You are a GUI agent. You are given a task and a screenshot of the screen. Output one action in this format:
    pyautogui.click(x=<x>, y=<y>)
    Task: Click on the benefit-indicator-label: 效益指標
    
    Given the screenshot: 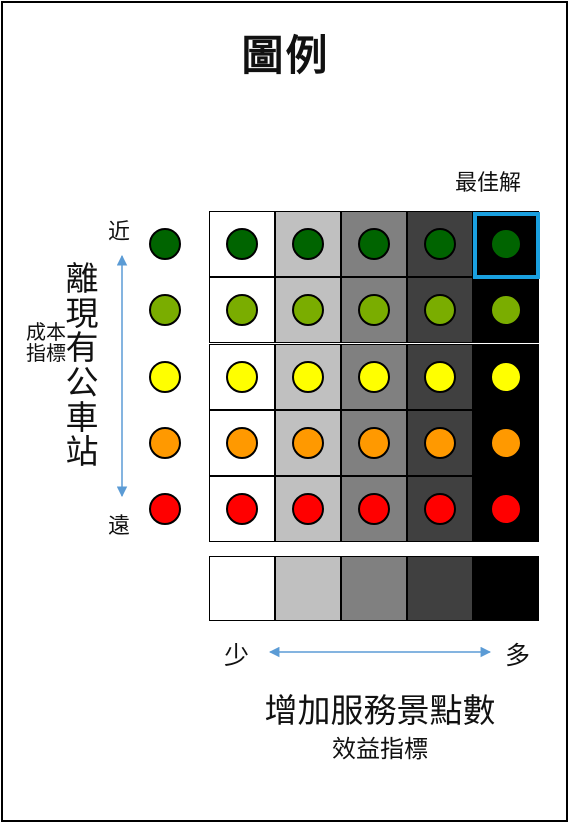 What is the action you would take?
    pyautogui.click(x=380, y=749)
    